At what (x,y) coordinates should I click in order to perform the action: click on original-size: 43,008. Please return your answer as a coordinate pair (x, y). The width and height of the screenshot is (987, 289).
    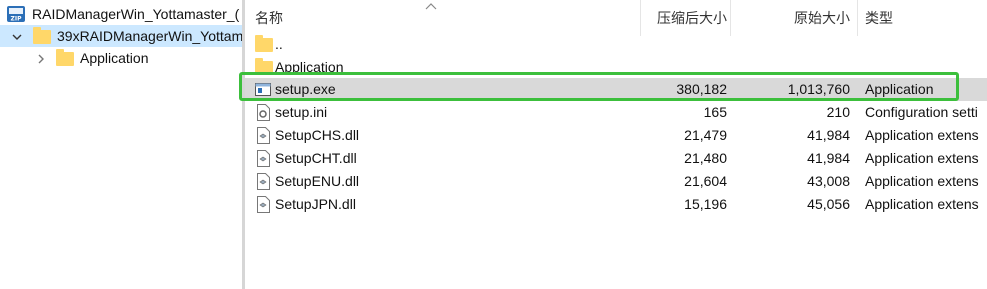
    Looking at the image, I should click on (828, 181).